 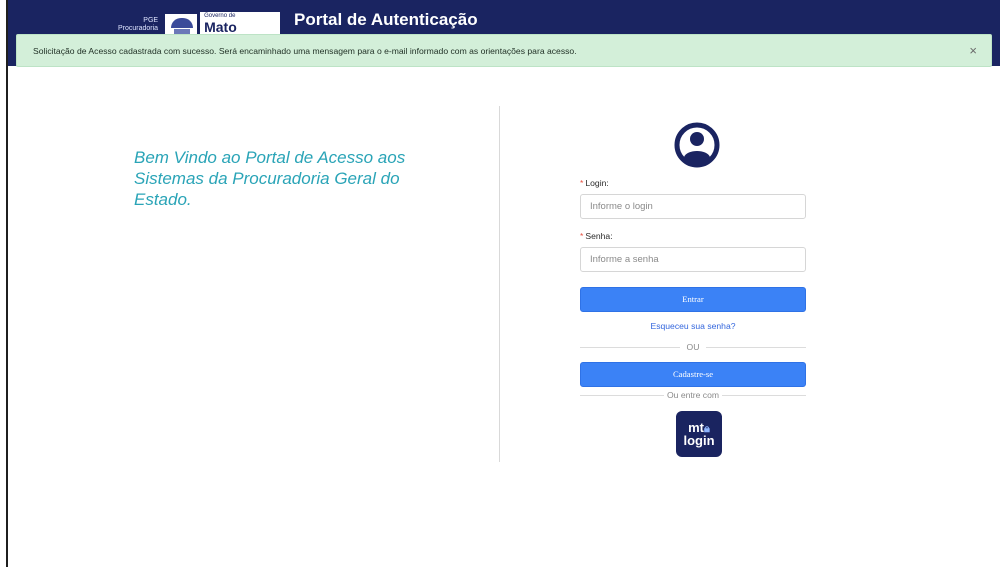 I want to click on alt-login-separator-text: Ou entre com, so click(x=693, y=395).